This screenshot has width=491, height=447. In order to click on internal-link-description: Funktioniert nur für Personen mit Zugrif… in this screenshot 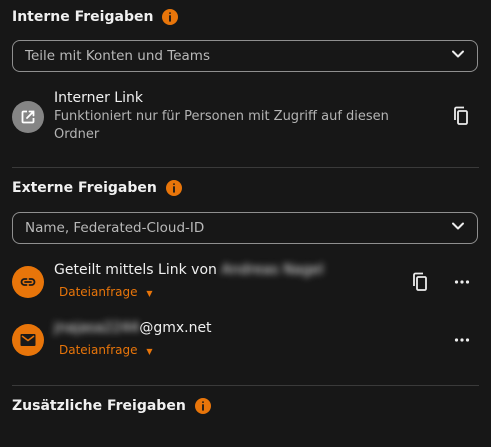, I will do `click(221, 125)`.